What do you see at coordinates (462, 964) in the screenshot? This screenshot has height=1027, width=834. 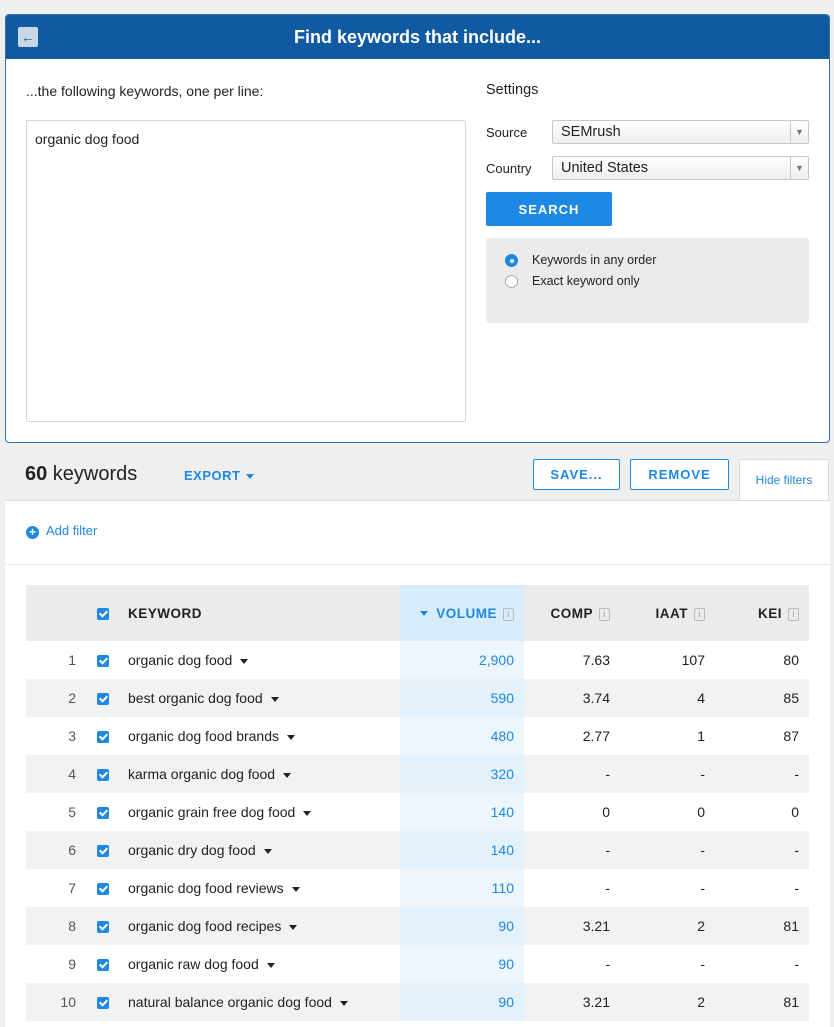 I see `row-volume: 90` at bounding box center [462, 964].